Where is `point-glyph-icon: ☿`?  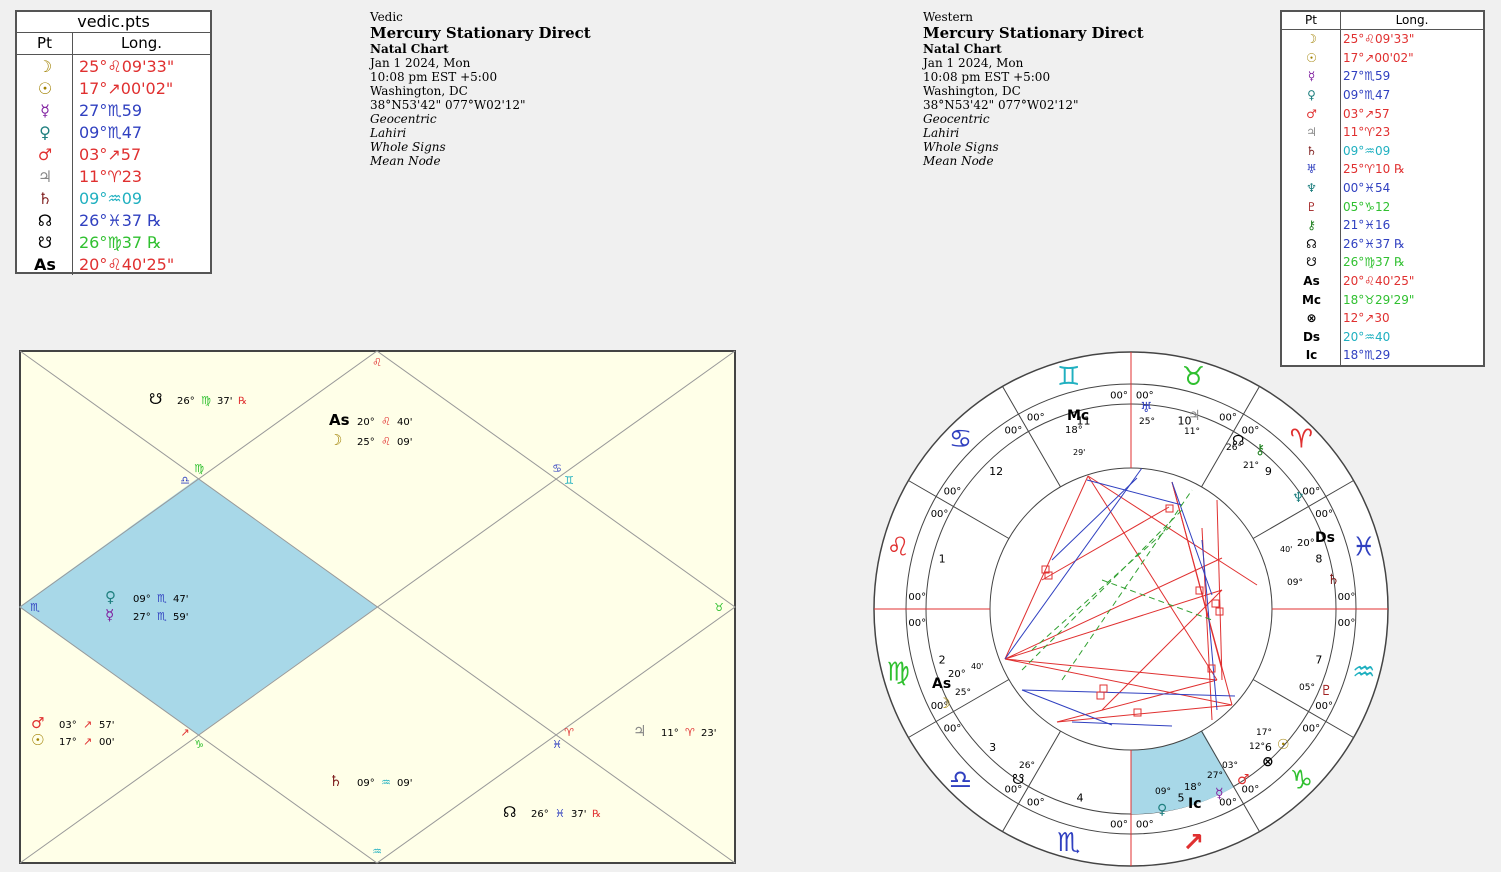 point-glyph-icon: ☿ is located at coordinates (45, 110).